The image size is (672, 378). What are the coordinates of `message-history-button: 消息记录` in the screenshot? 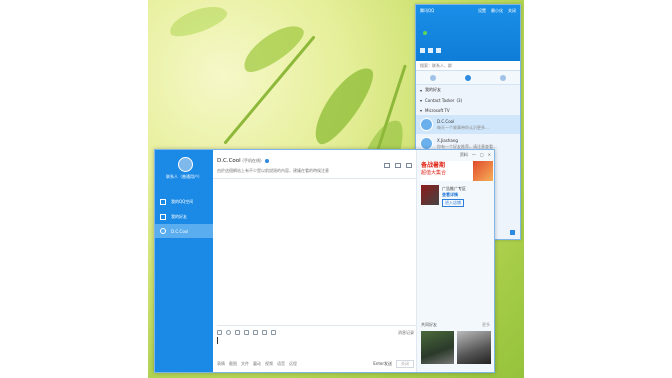 It's located at (406, 333).